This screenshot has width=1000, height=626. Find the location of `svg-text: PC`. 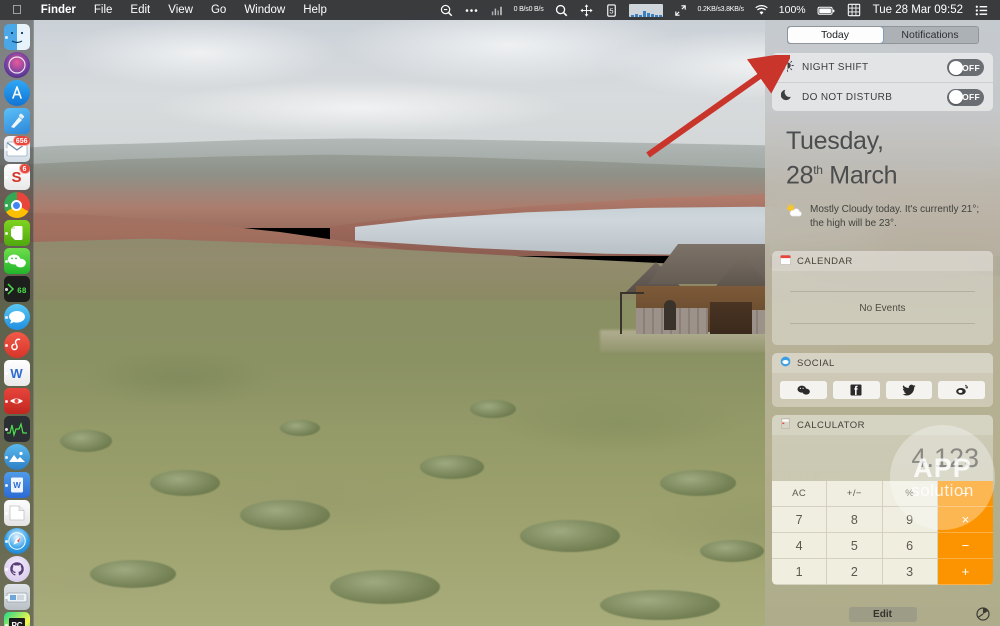

svg-text: PC is located at coordinates (16, 623).